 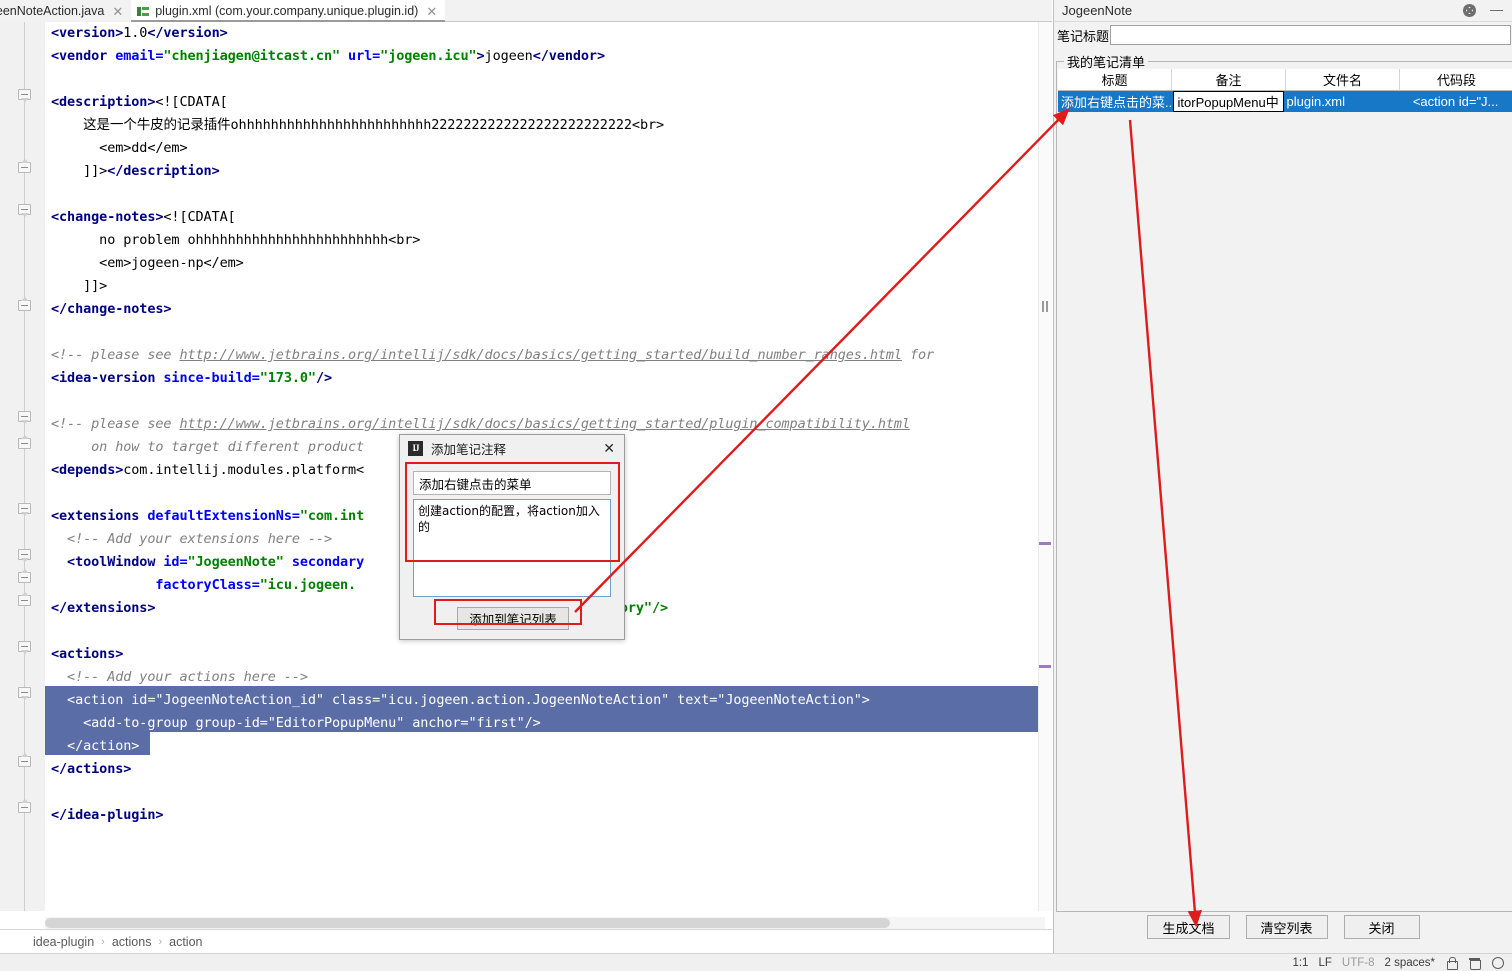 I want to click on breadcrumb: idea-plugin › actions › action, so click(x=526, y=941).